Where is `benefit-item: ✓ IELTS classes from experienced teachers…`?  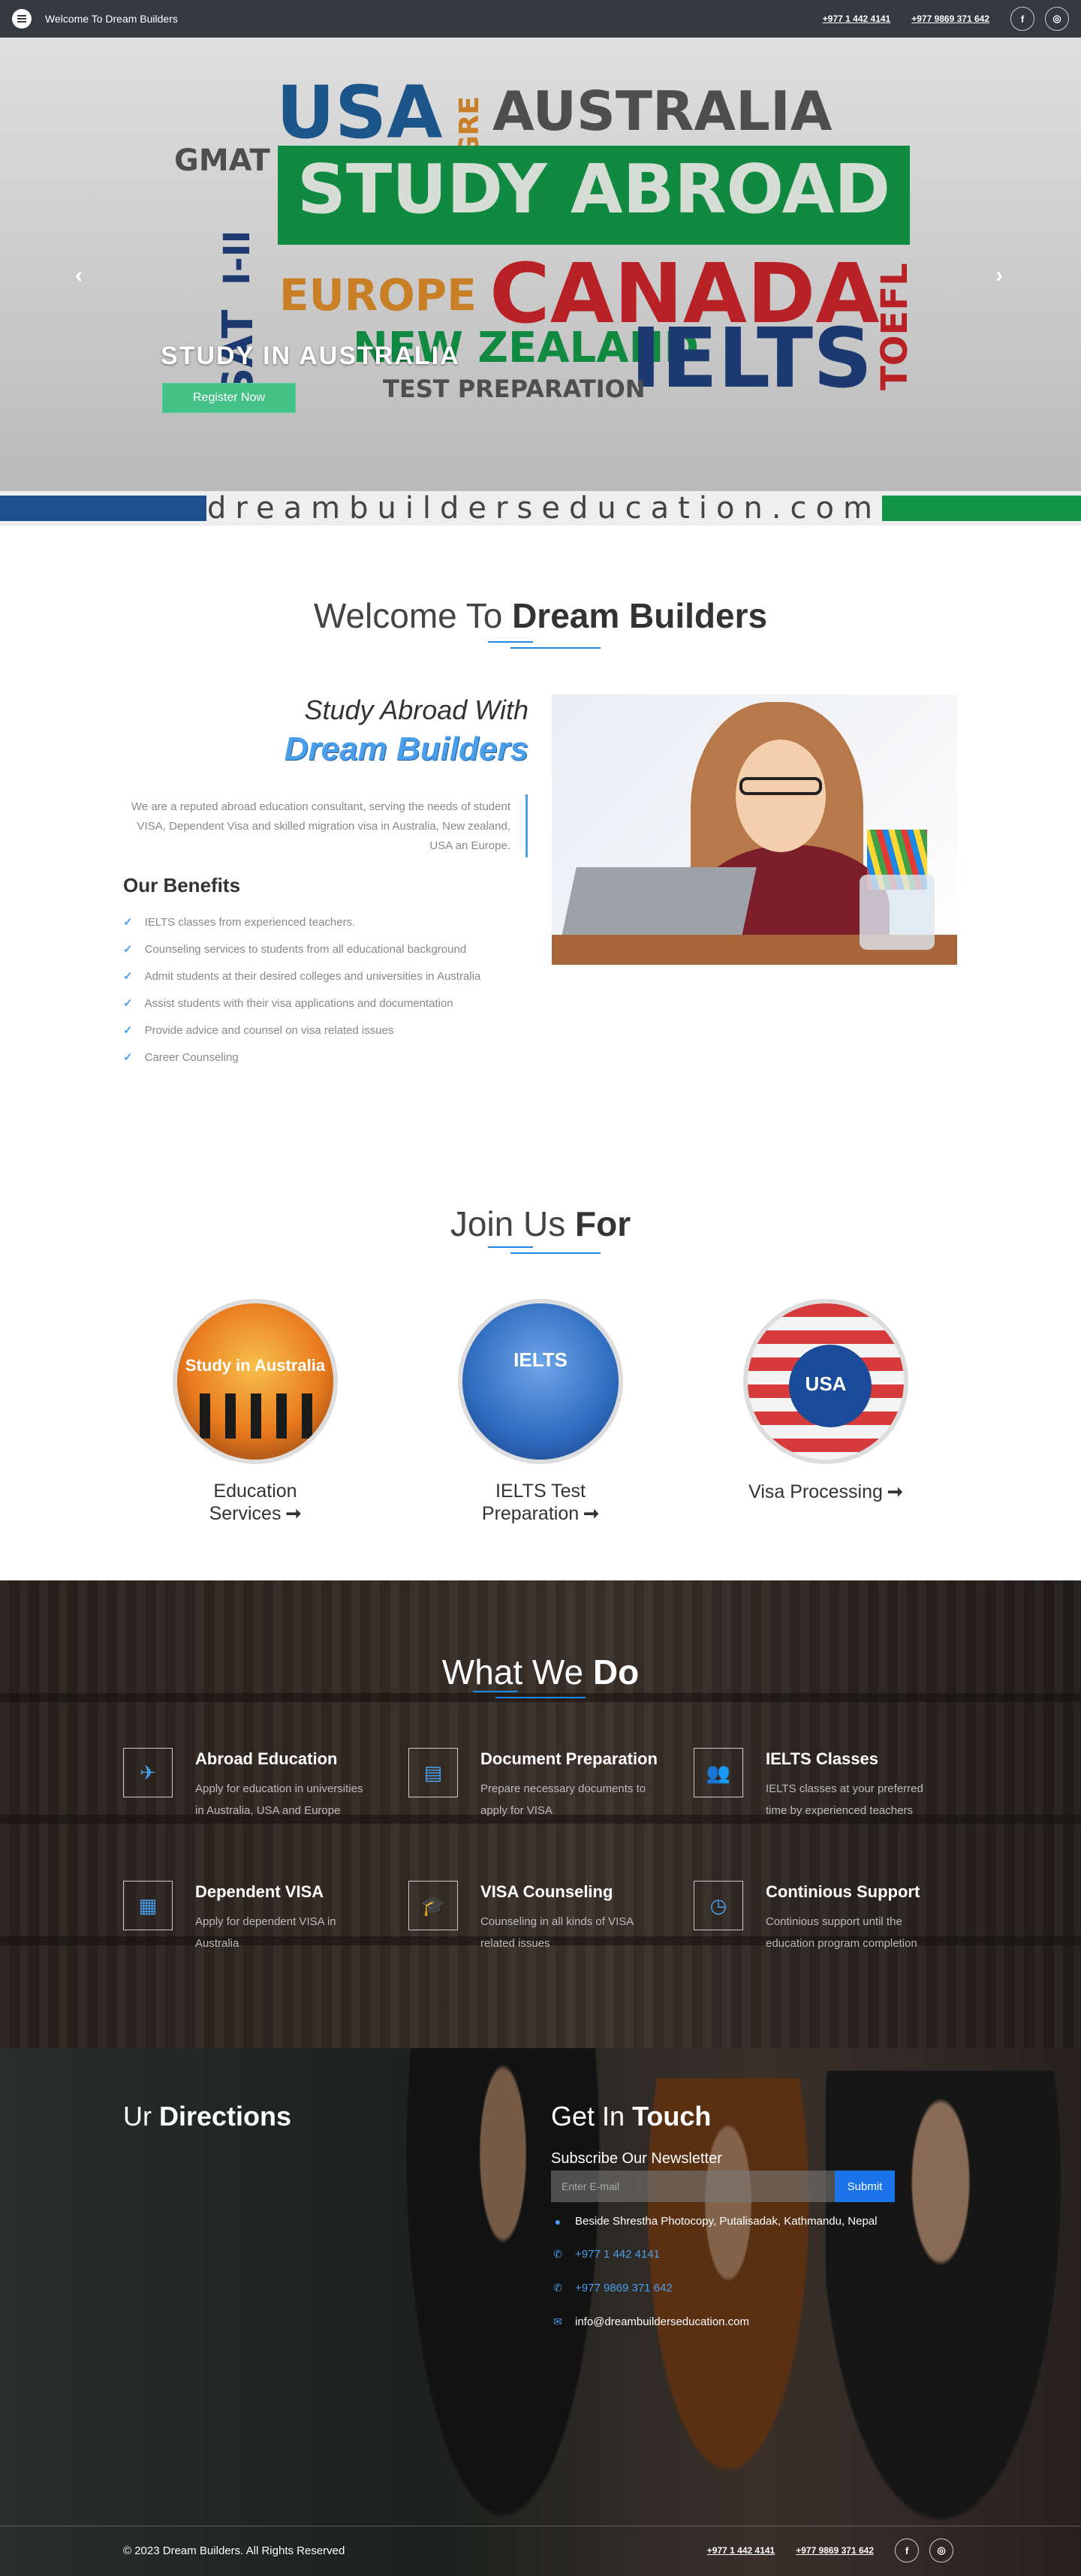
benefit-item: ✓ IELTS classes from experienced teachers… is located at coordinates (325, 922).